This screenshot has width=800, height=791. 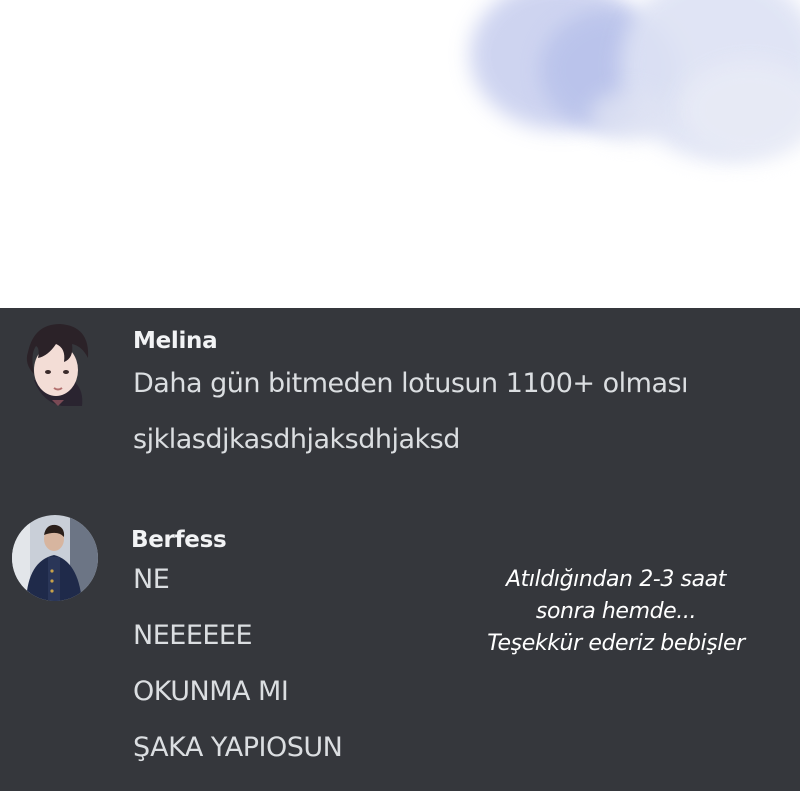 I want to click on message-text: OKUNMA MI, so click(x=211, y=691).